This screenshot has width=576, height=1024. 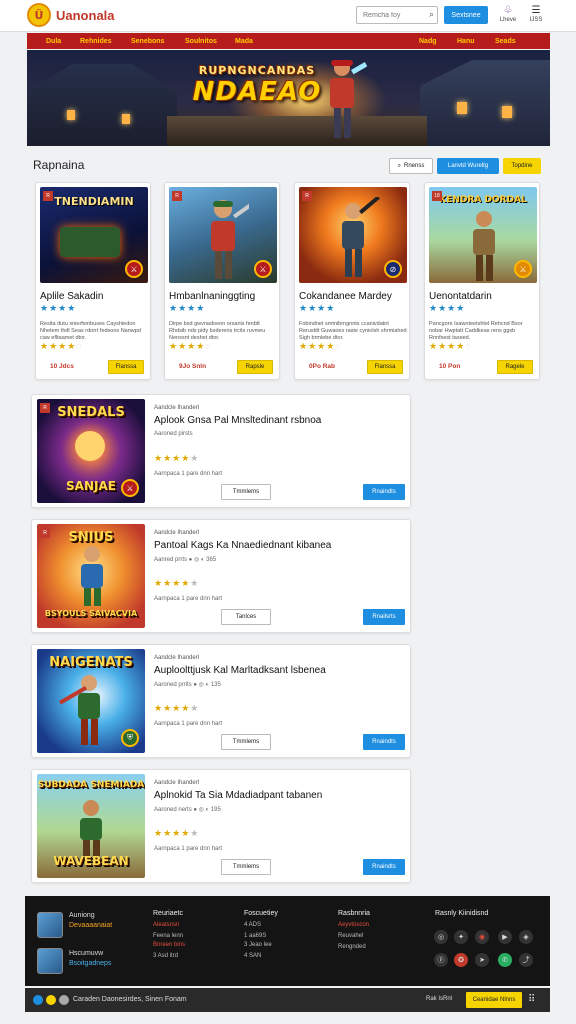 What do you see at coordinates (61, 346) in the screenshot?
I see `card-rating: ★★★★◌` at bounding box center [61, 346].